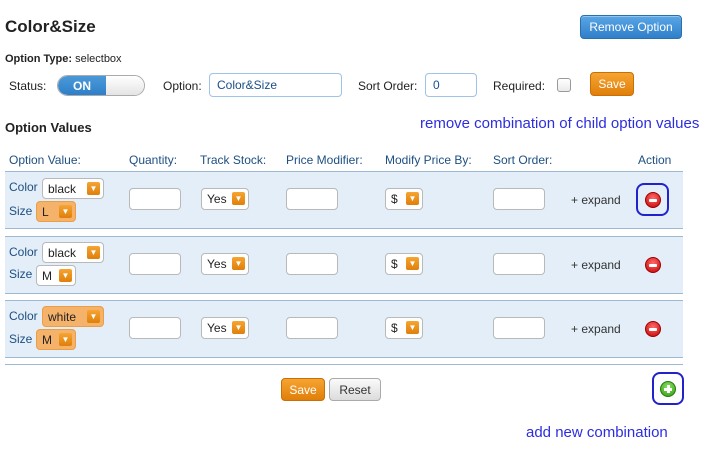  I want to click on add-circle-icon, so click(668, 389).